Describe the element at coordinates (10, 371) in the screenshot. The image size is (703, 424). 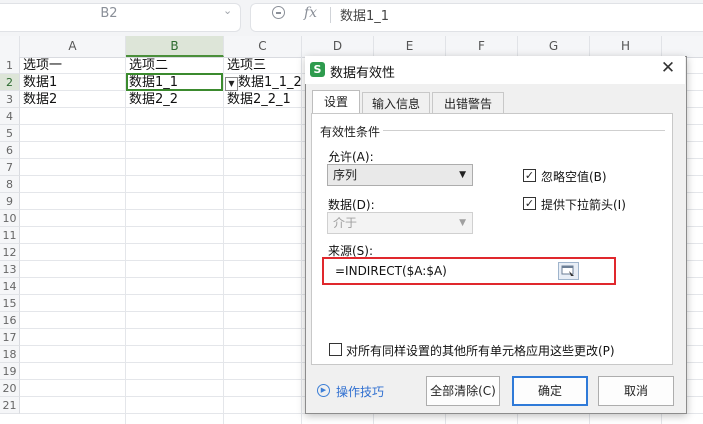
I see `row-header-19: 19` at that location.